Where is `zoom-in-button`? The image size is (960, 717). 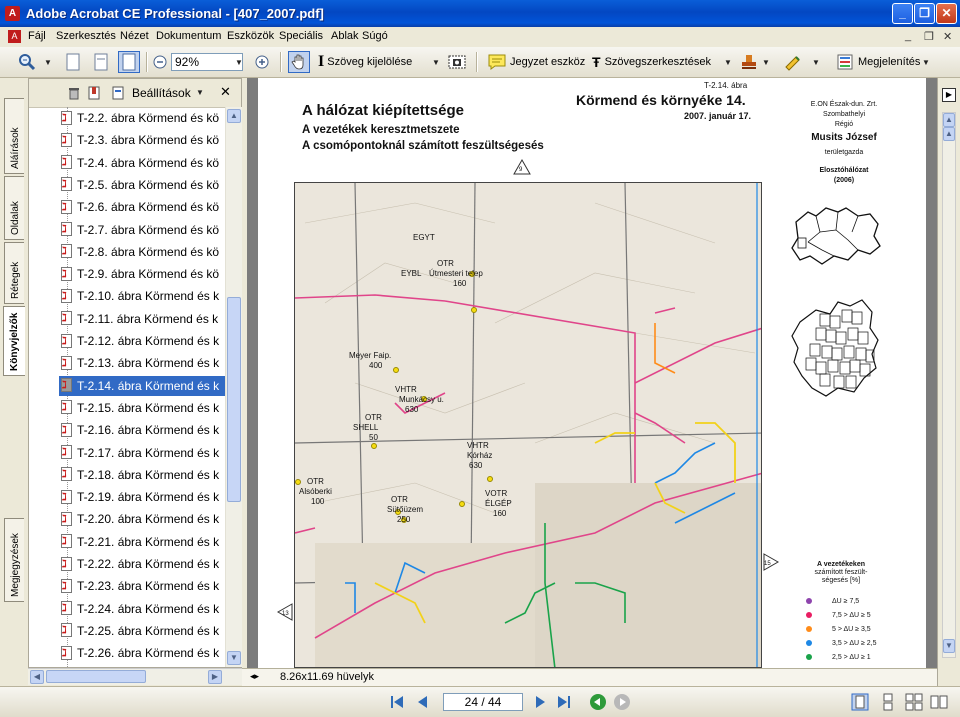 zoom-in-button is located at coordinates (262, 62).